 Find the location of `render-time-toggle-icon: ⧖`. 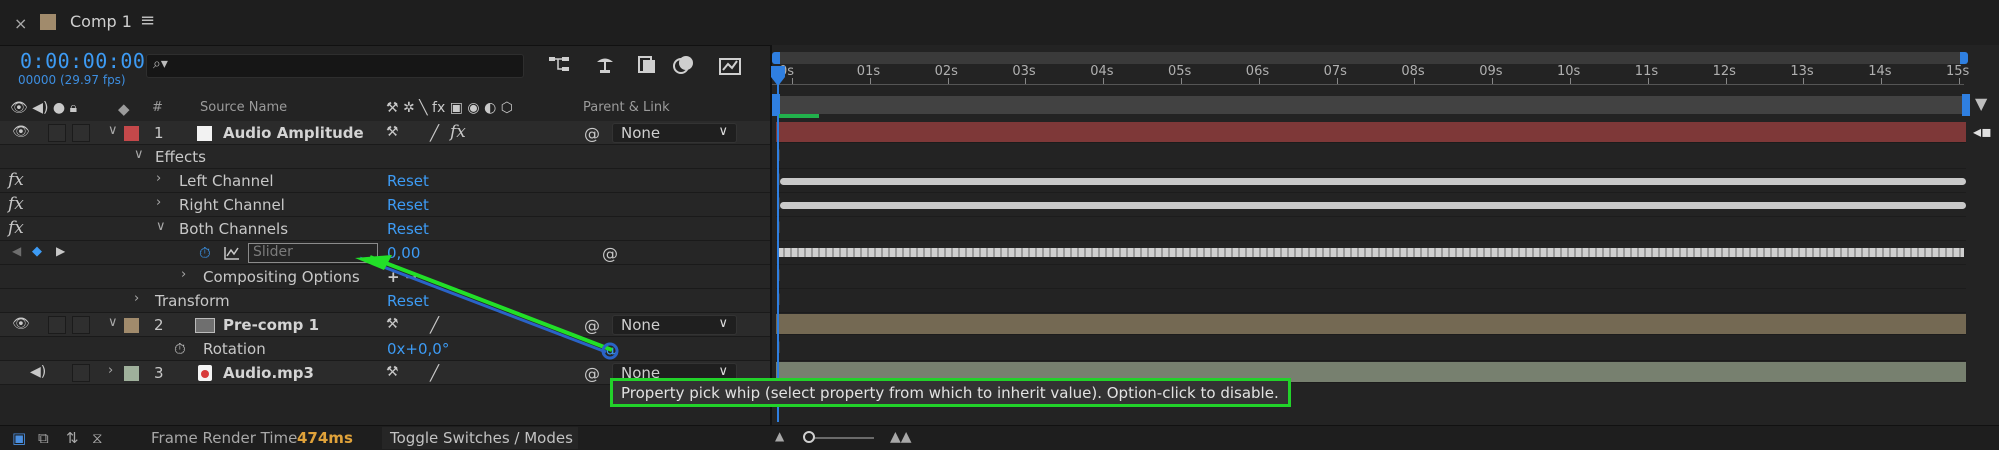

render-time-toggle-icon: ⧖ is located at coordinates (97, 438).